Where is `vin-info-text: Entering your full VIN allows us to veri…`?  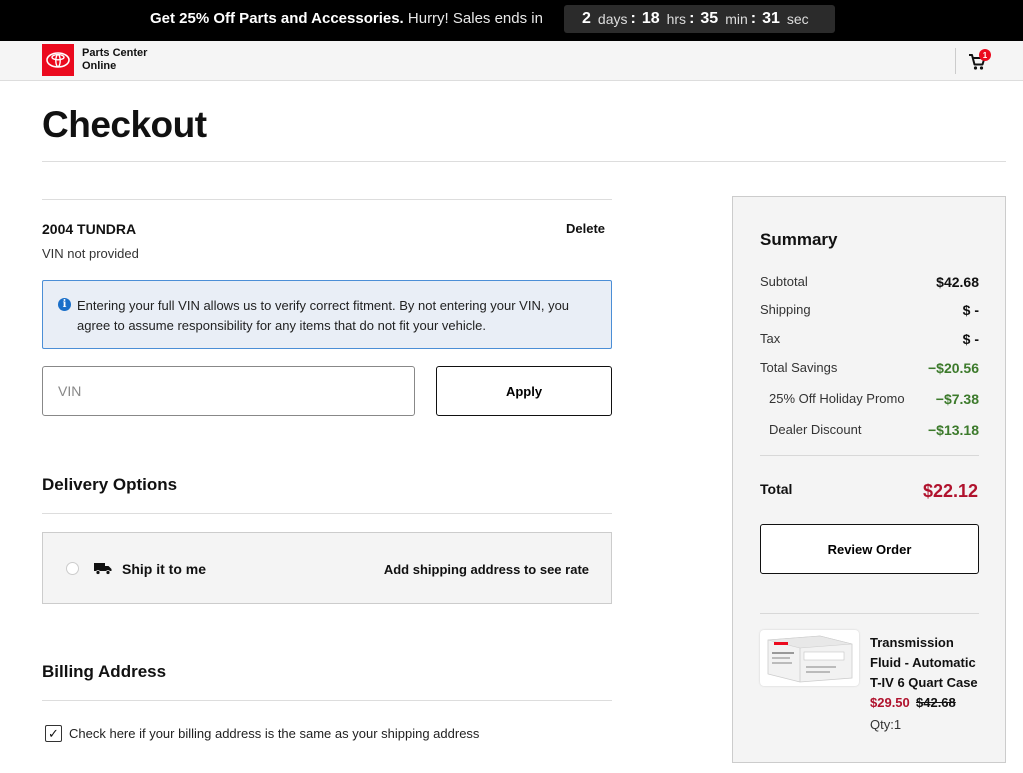 vin-info-text: Entering your full VIN allows us to veri… is located at coordinates (323, 315).